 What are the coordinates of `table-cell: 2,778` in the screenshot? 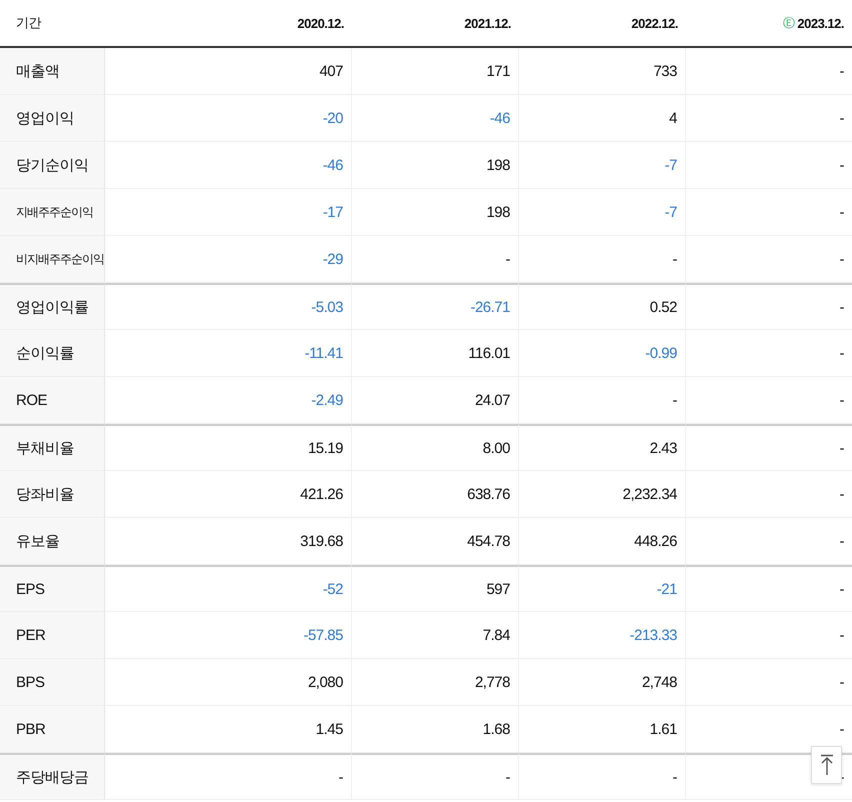 It's located at (435, 682).